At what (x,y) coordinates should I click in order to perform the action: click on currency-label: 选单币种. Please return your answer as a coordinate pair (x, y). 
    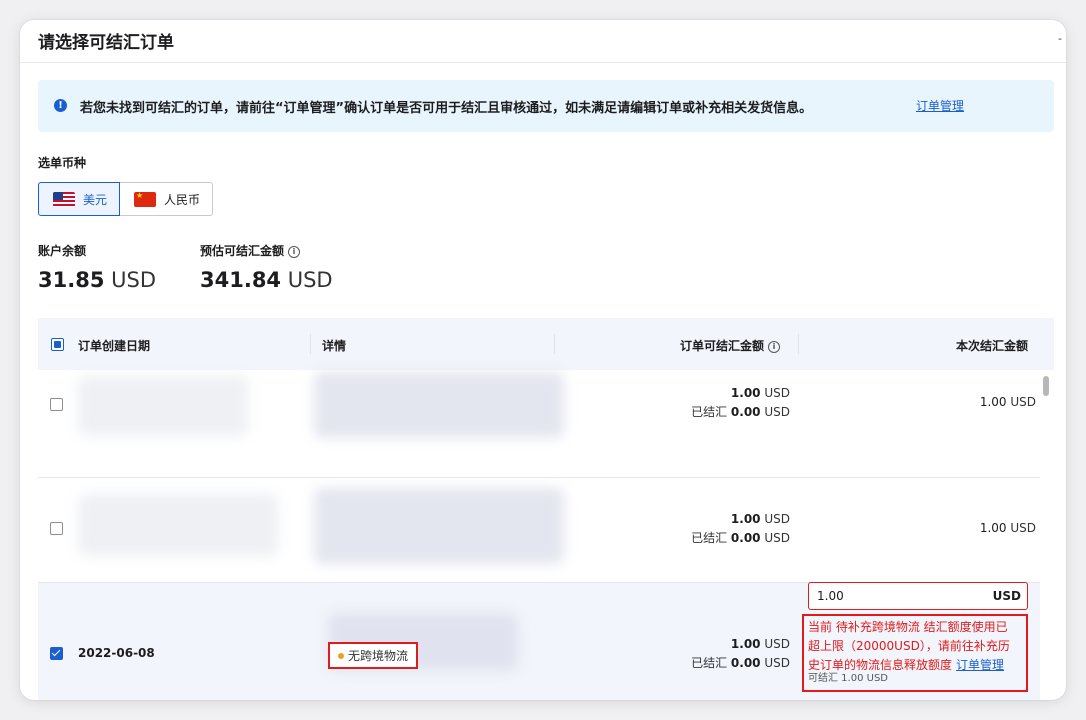
    Looking at the image, I should click on (62, 163).